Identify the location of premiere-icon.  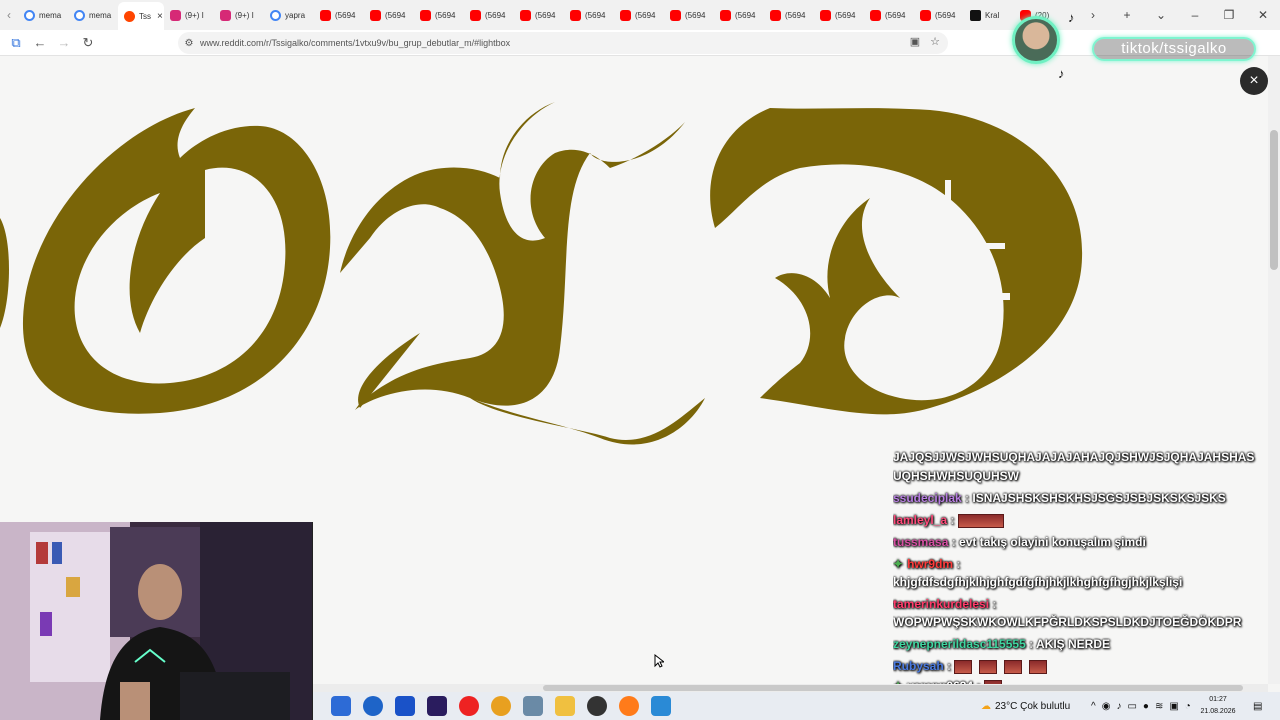
(437, 706).